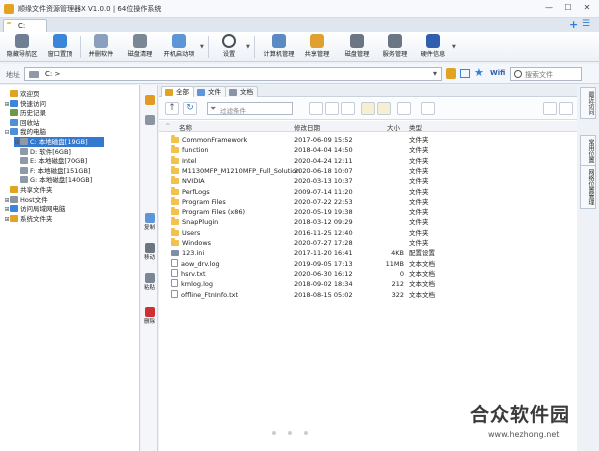 The width and height of the screenshot is (599, 451). What do you see at coordinates (149, 322) in the screenshot?
I see `action-label: 删除` at bounding box center [149, 322].